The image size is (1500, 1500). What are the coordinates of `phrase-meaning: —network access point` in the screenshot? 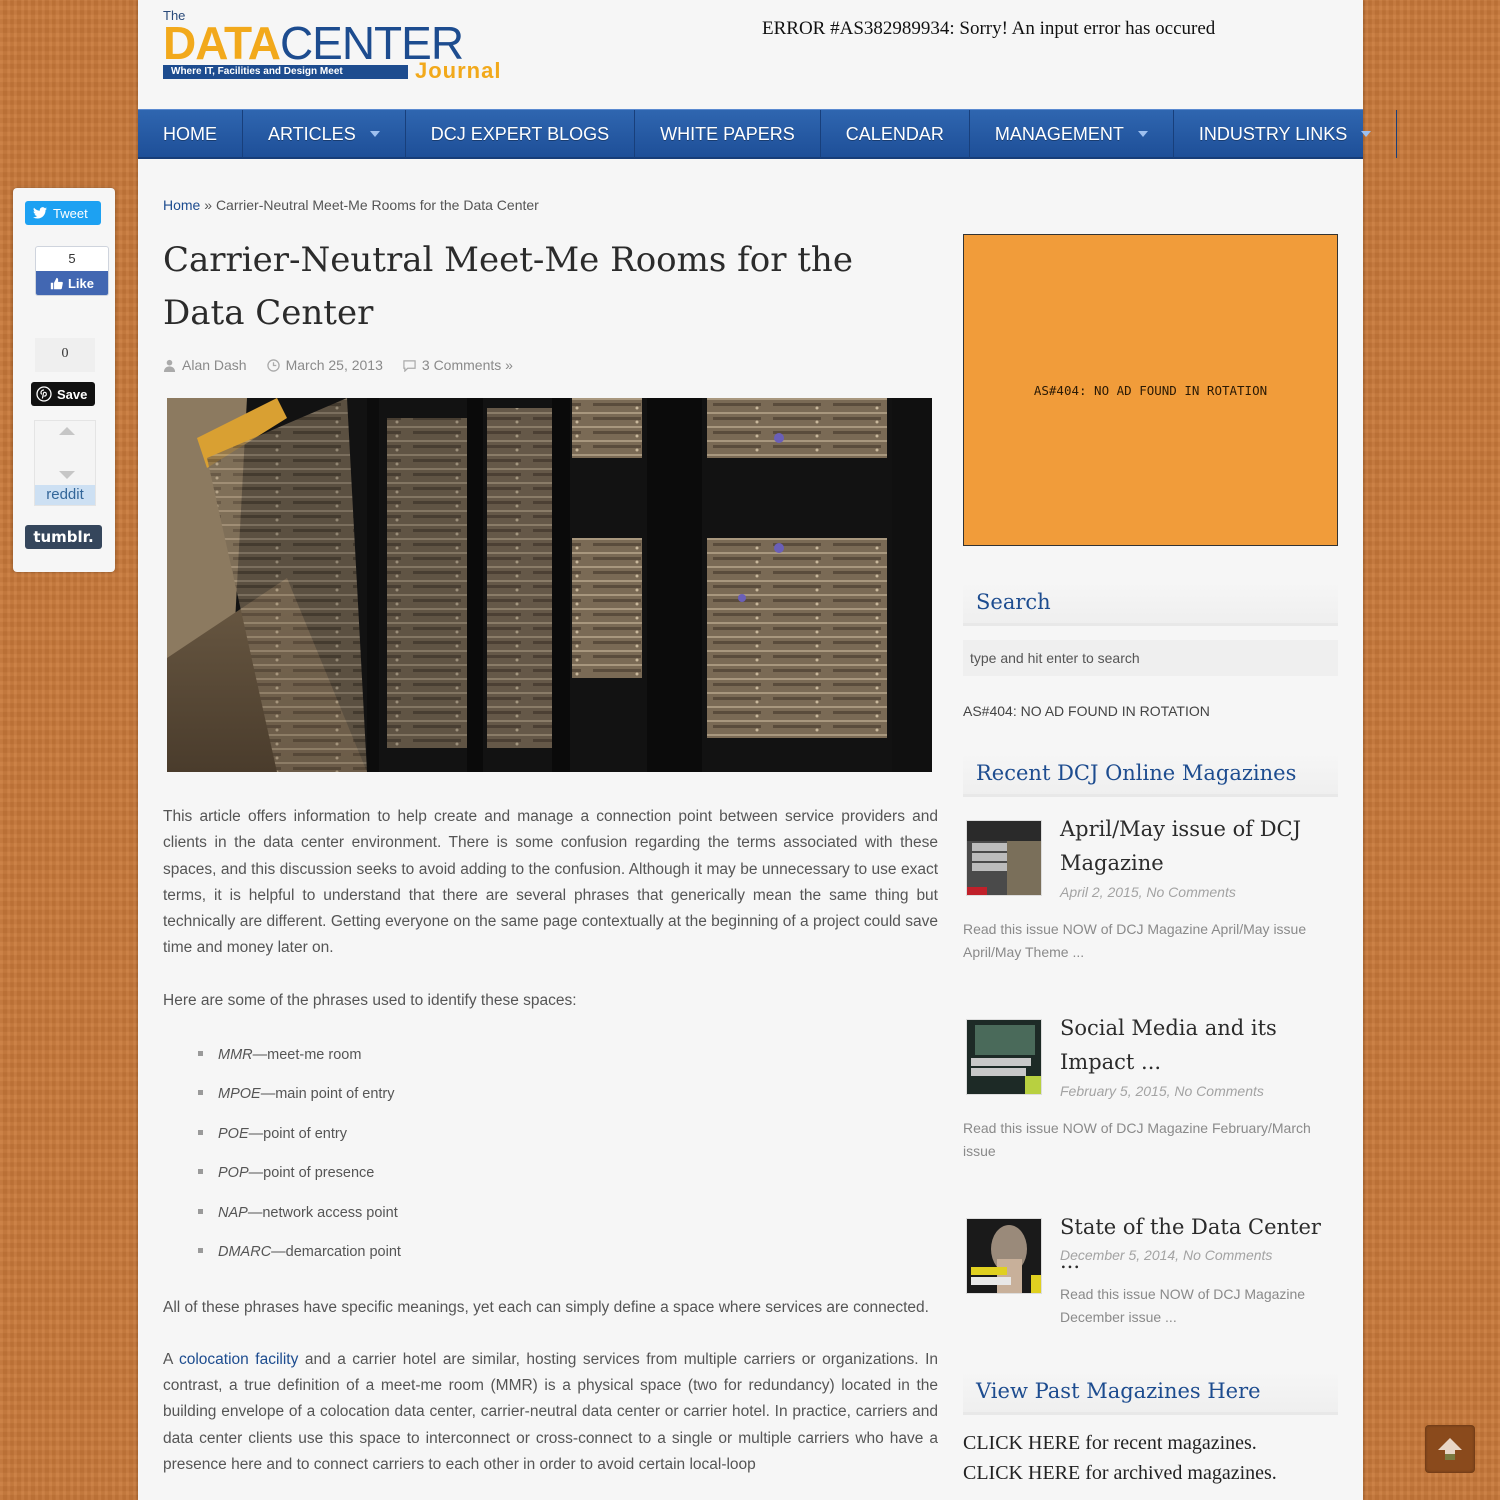 It's located at (322, 1212).